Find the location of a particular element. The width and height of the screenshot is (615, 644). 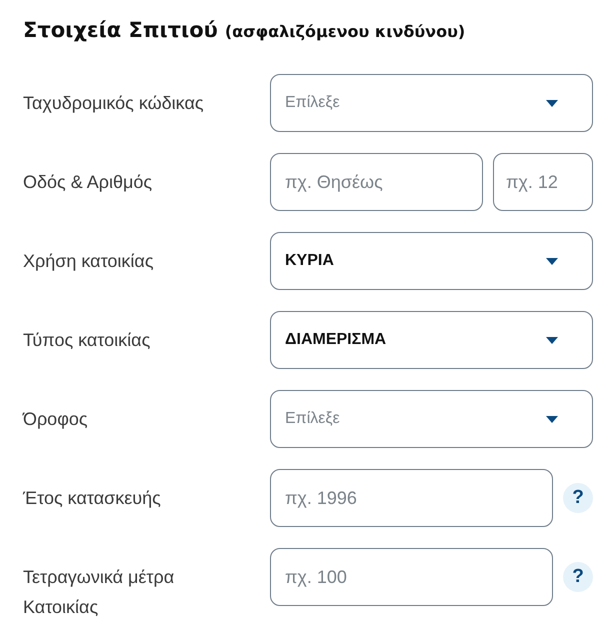

field-label: Χρήση κατοικίας is located at coordinates (89, 261).